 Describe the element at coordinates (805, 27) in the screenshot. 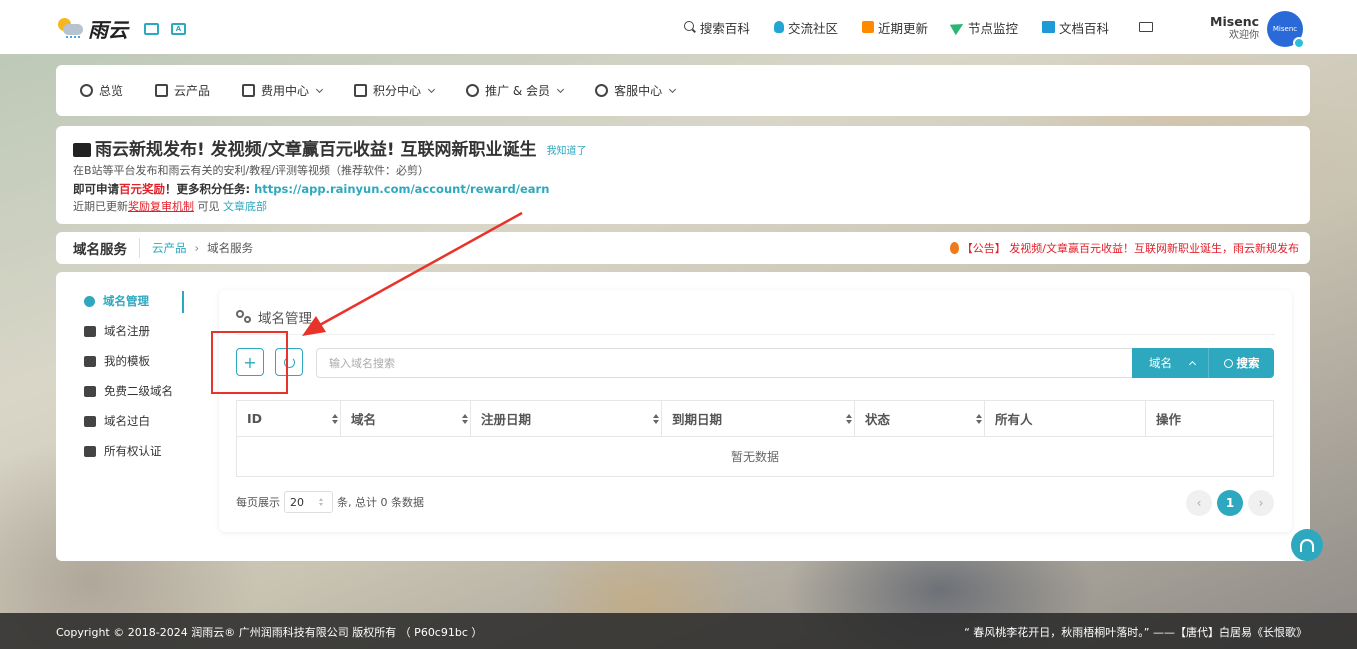

I see `topnav-community: 交流社区` at that location.